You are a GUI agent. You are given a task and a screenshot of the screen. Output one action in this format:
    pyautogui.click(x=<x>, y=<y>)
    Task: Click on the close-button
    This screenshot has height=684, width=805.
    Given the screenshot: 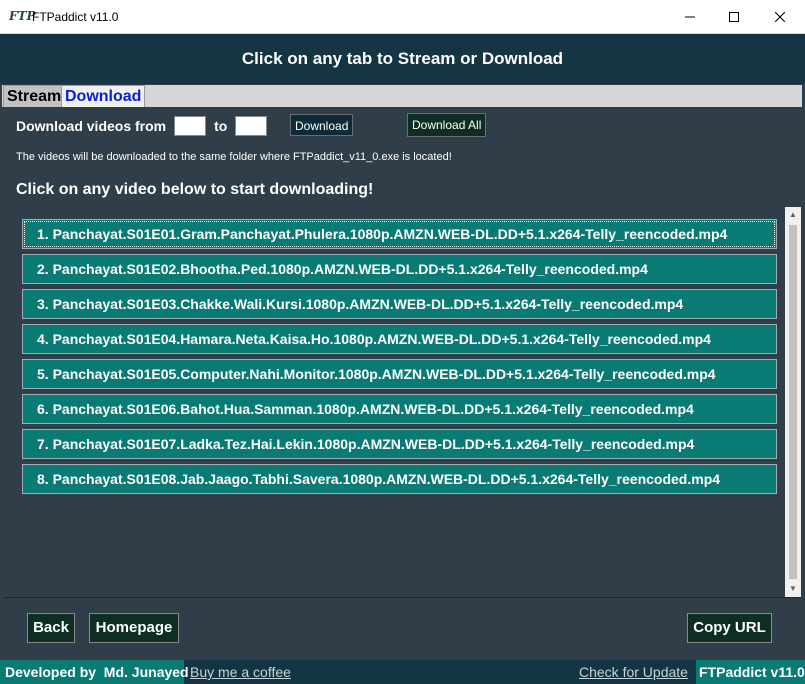 What is the action you would take?
    pyautogui.click(x=780, y=16)
    